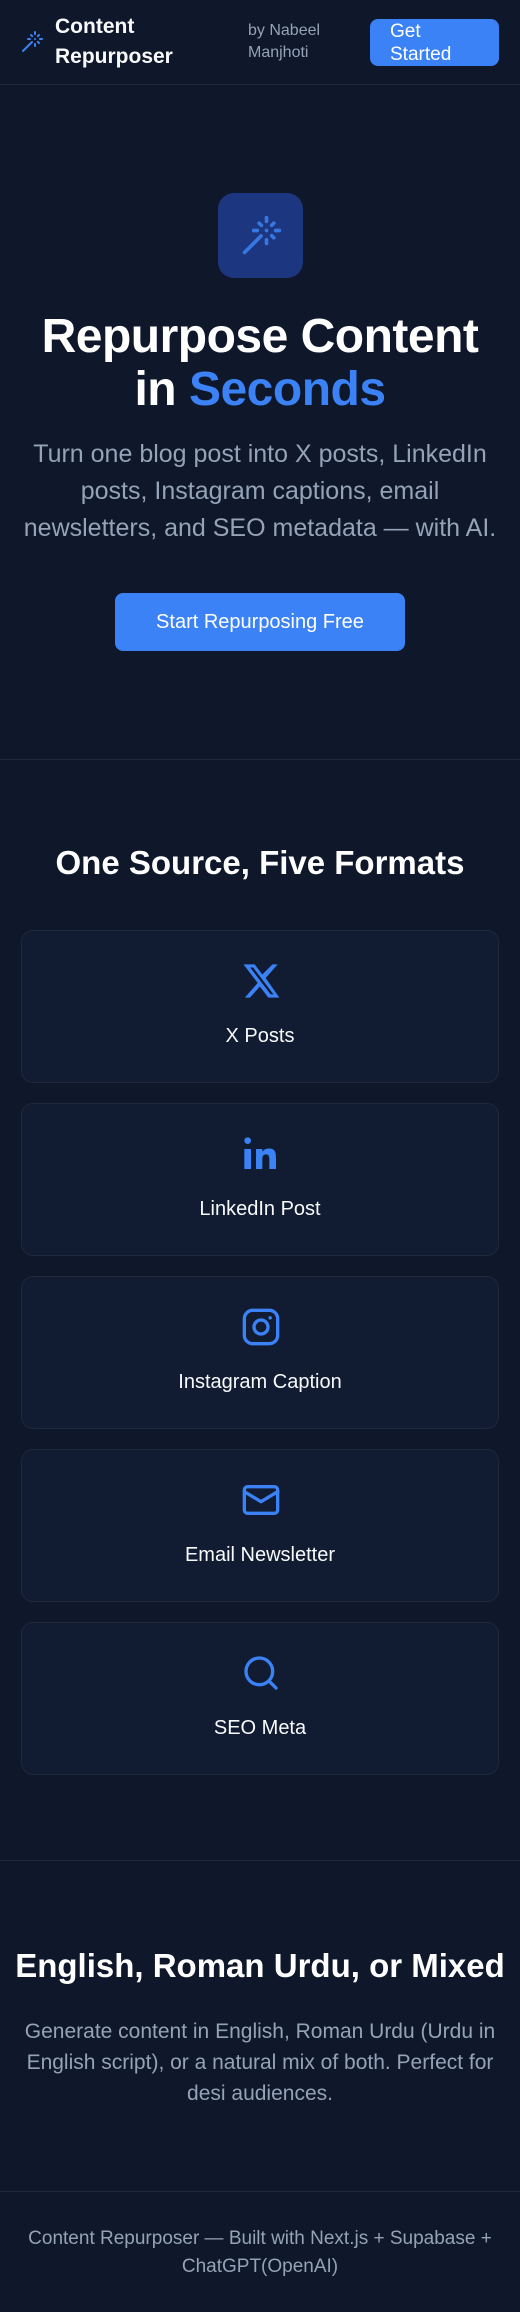  I want to click on hero-icon-container, so click(260, 235).